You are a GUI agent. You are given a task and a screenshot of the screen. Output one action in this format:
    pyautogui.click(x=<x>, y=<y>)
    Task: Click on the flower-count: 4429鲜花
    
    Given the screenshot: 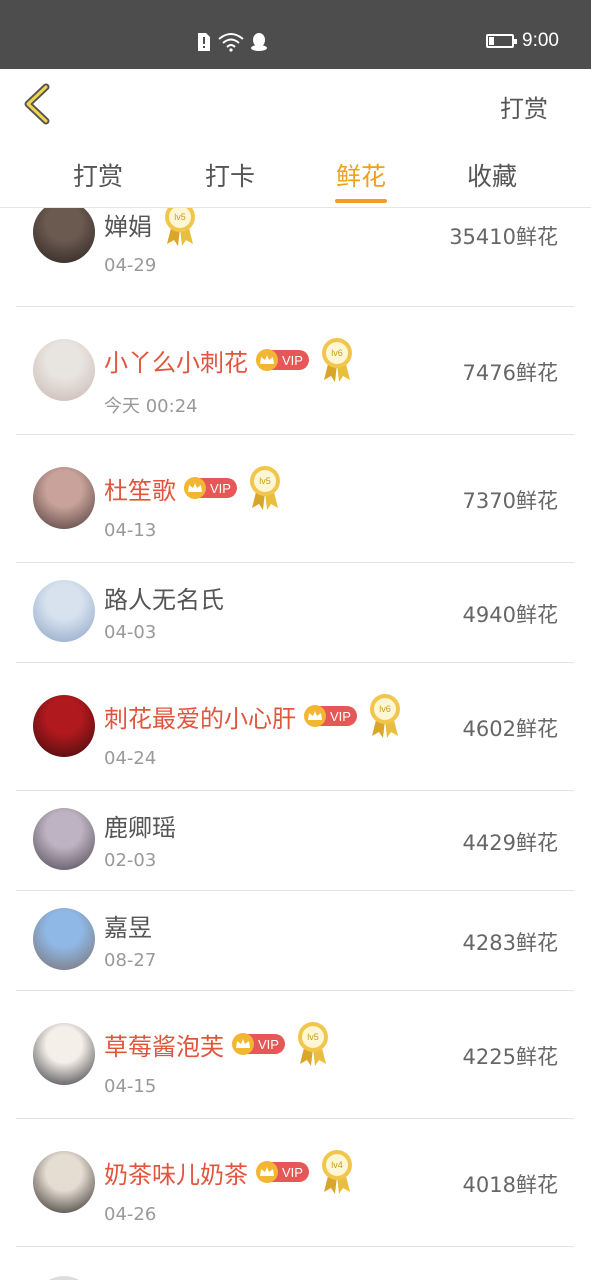 What is the action you would take?
    pyautogui.click(x=510, y=843)
    